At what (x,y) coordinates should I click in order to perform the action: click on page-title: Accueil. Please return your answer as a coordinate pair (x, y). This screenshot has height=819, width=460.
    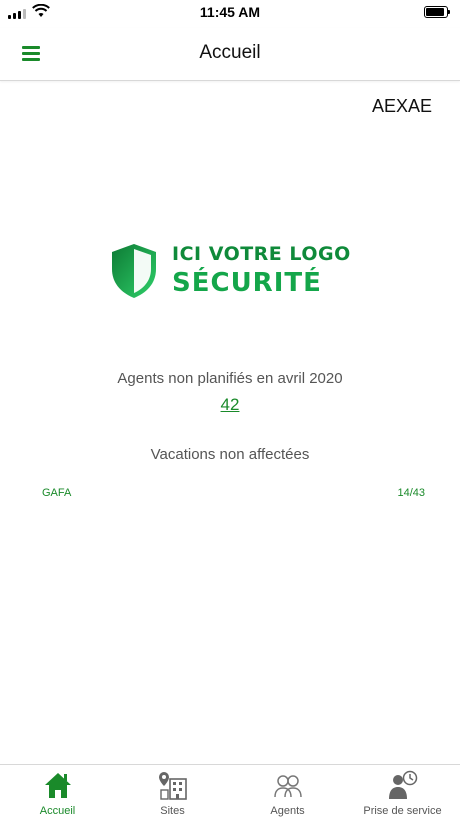
    Looking at the image, I should click on (230, 52).